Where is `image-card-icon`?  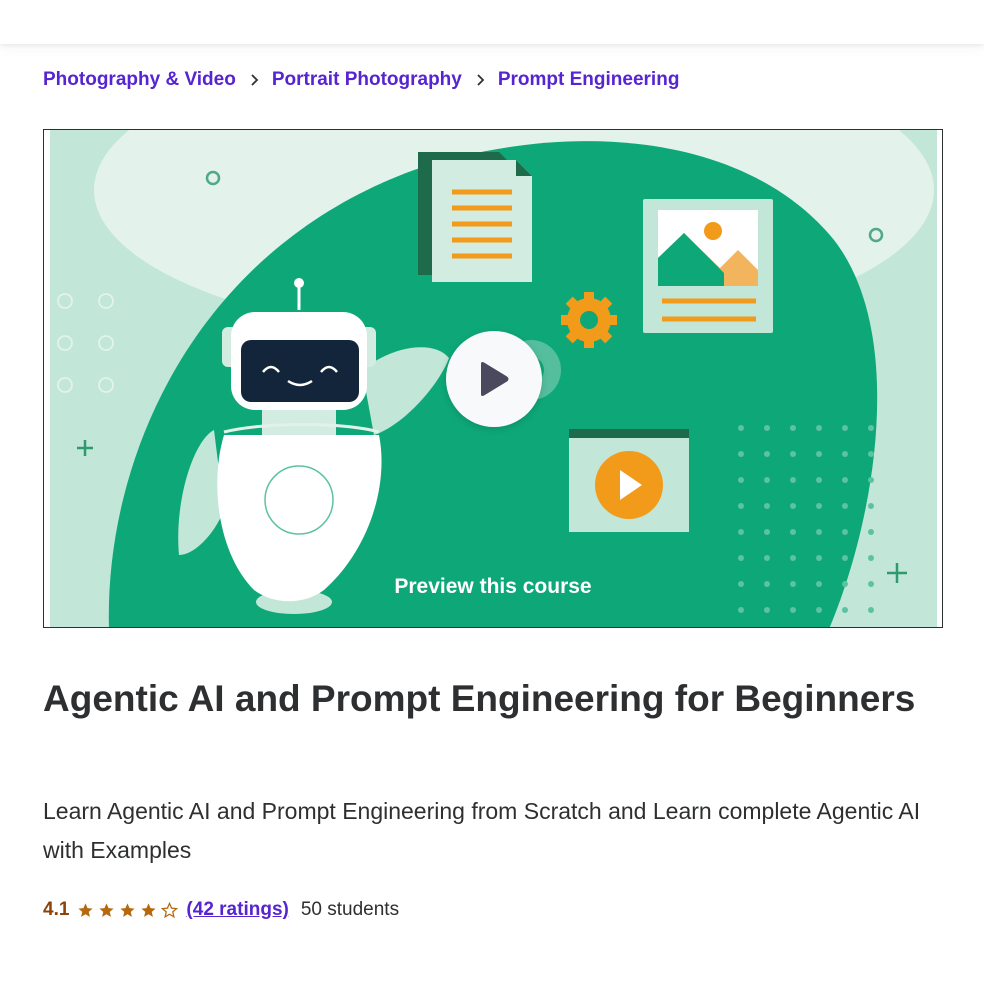
image-card-icon is located at coordinates (708, 266).